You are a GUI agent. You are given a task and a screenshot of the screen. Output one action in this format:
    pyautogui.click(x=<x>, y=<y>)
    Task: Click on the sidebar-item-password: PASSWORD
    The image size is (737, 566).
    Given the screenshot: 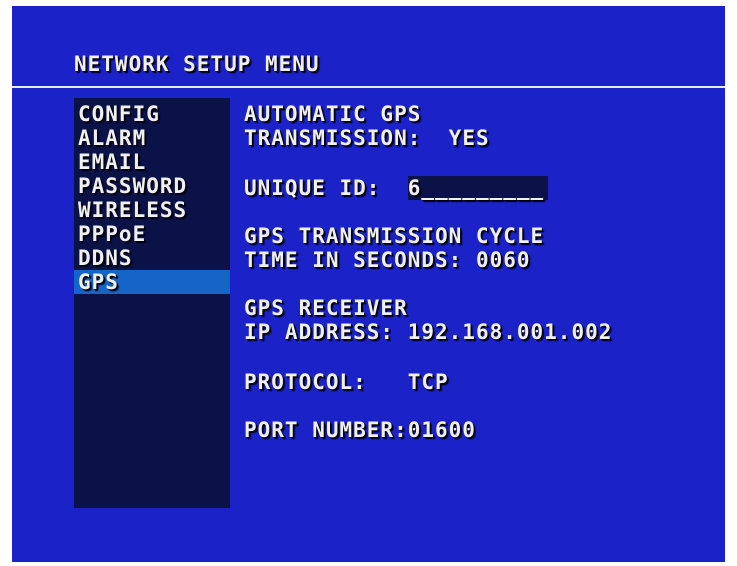 What is the action you would take?
    pyautogui.click(x=152, y=186)
    